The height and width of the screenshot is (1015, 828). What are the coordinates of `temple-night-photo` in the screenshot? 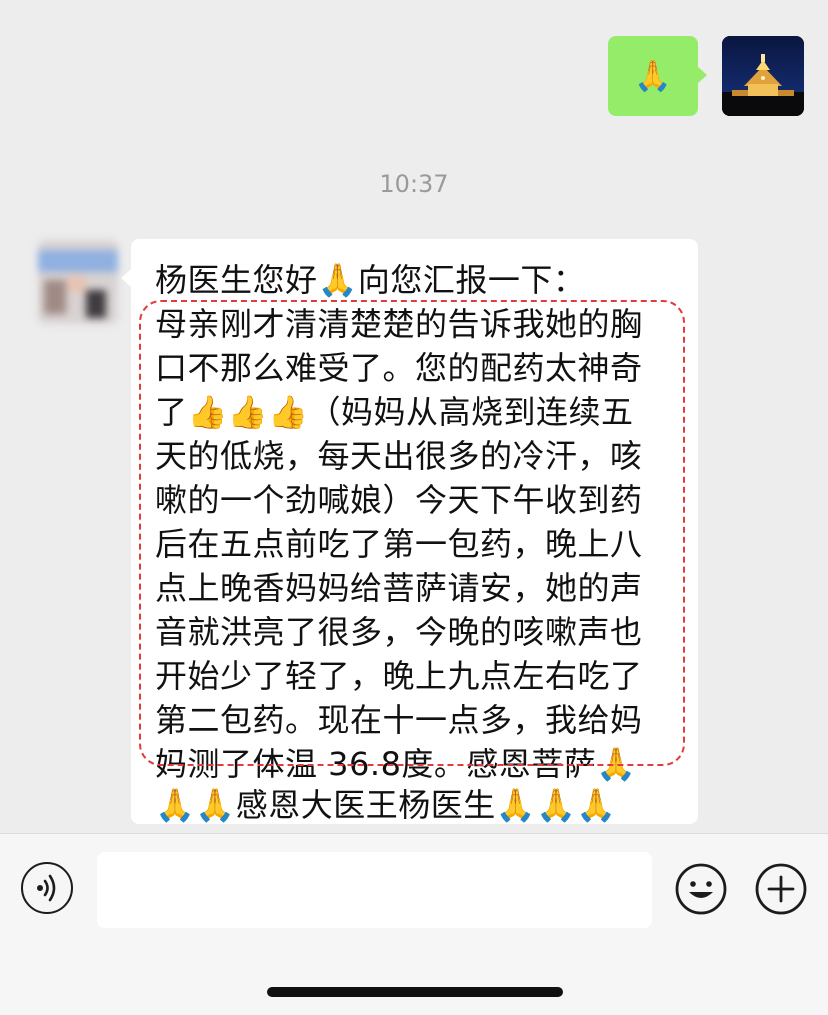 It's located at (763, 76).